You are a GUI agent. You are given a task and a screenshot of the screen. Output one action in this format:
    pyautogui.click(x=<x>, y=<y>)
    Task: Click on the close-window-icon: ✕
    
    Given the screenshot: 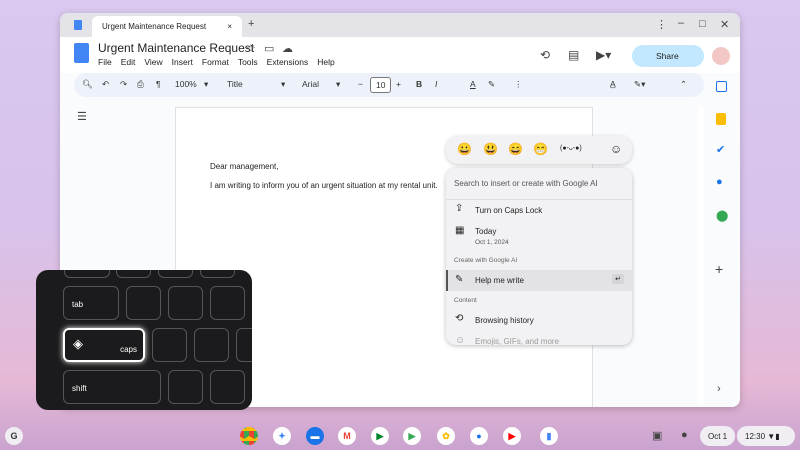 What is the action you would take?
    pyautogui.click(x=724, y=24)
    